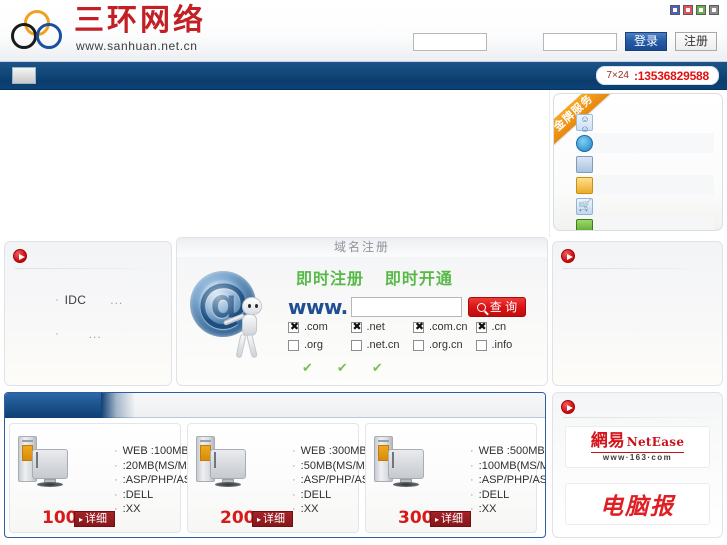  What do you see at coordinates (499, 327) in the screenshot?
I see `tld-label: .cn` at bounding box center [499, 327].